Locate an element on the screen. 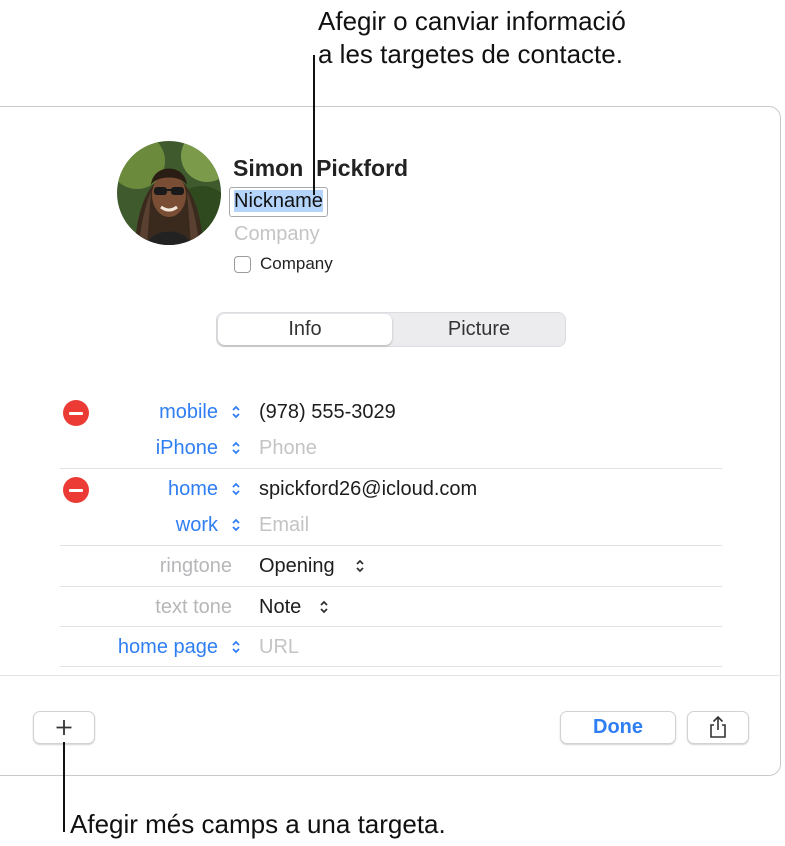 The height and width of the screenshot is (846, 785). texttone-popup: Note is located at coordinates (280, 607).